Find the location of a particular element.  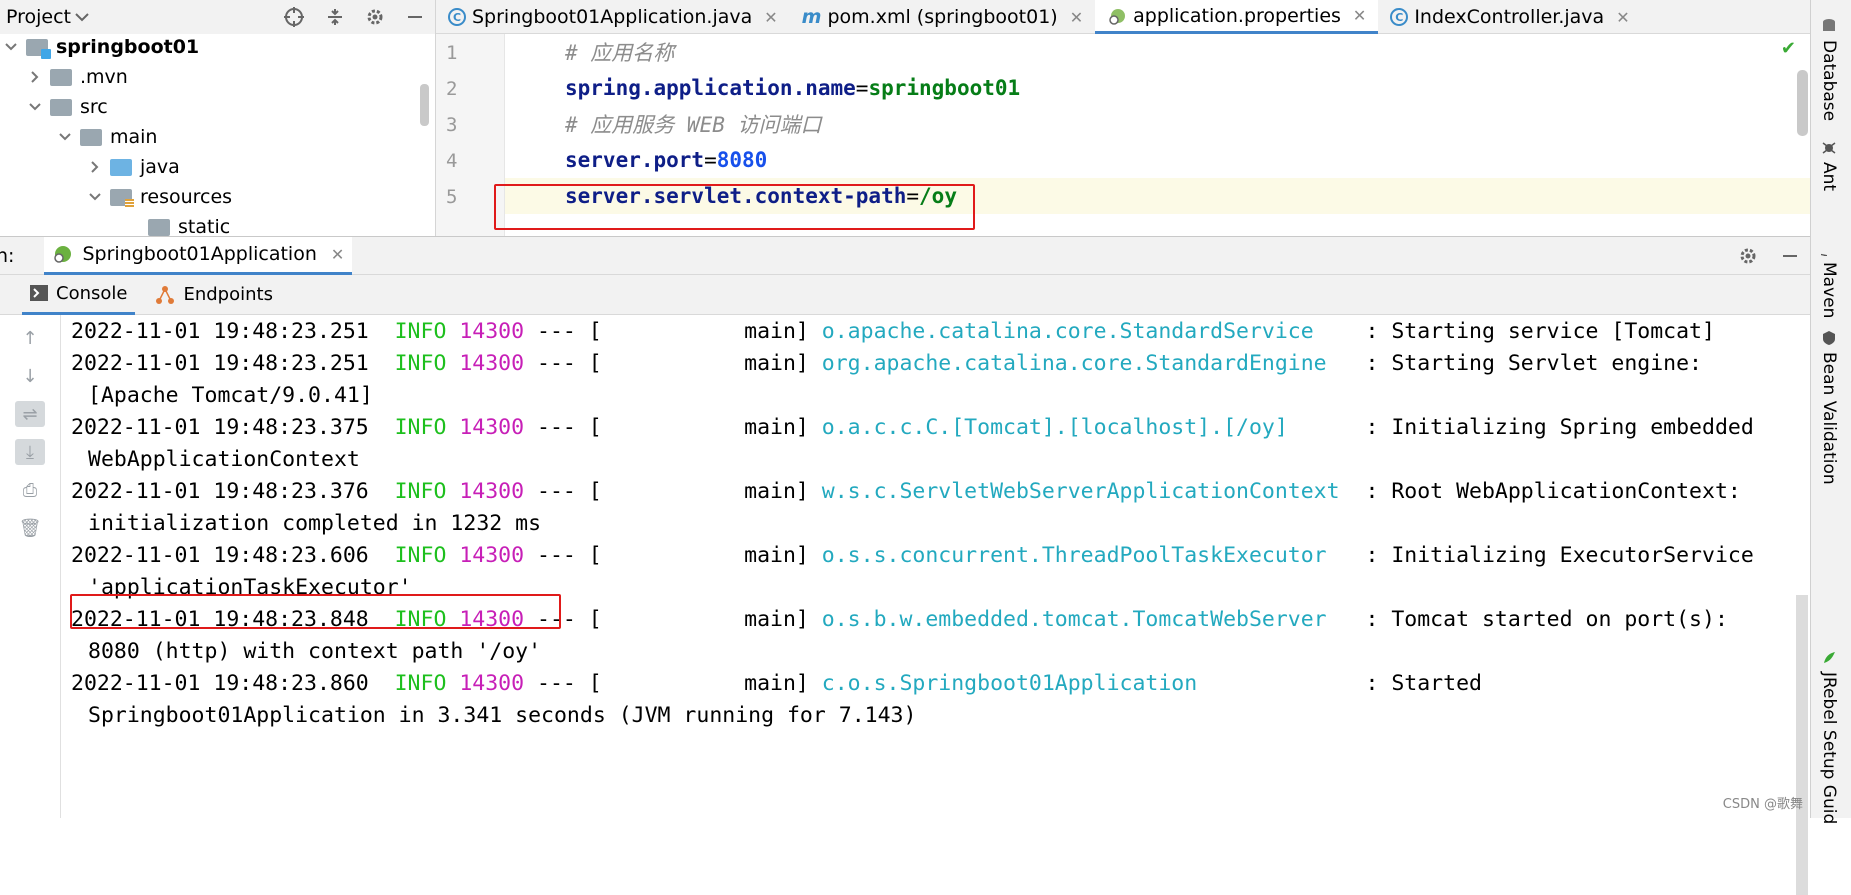

code-comment: # 应用服务 WEB 访问端口 is located at coordinates (693, 124).